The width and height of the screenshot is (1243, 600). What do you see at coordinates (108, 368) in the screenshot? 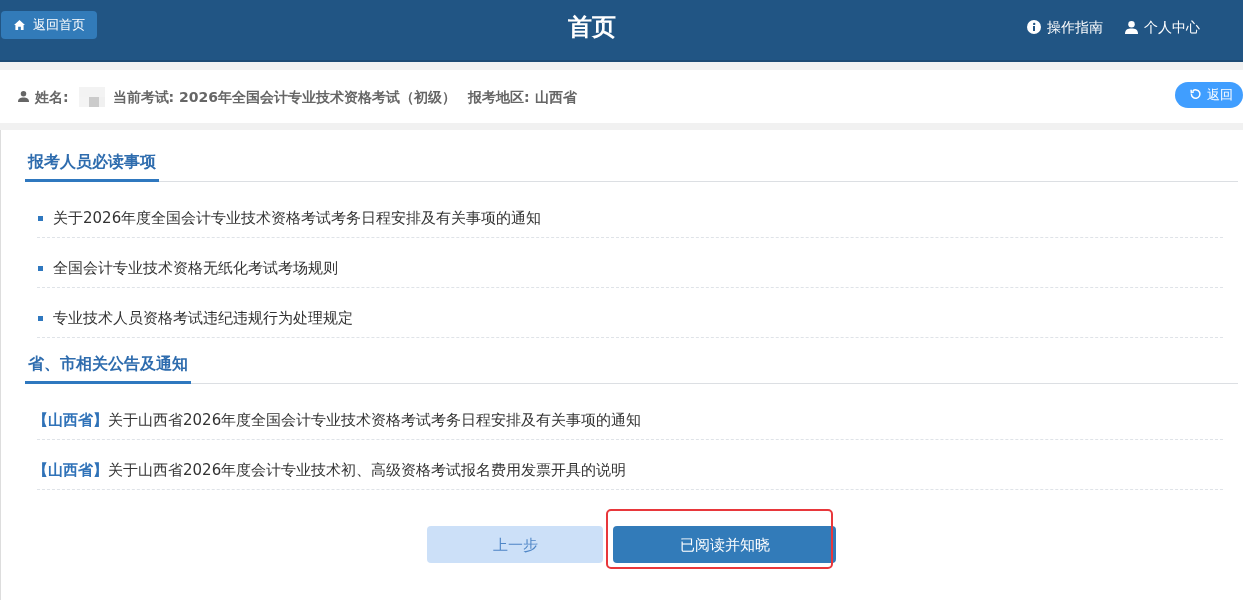
I see `section-title: 省、市相关公告及通知` at bounding box center [108, 368].